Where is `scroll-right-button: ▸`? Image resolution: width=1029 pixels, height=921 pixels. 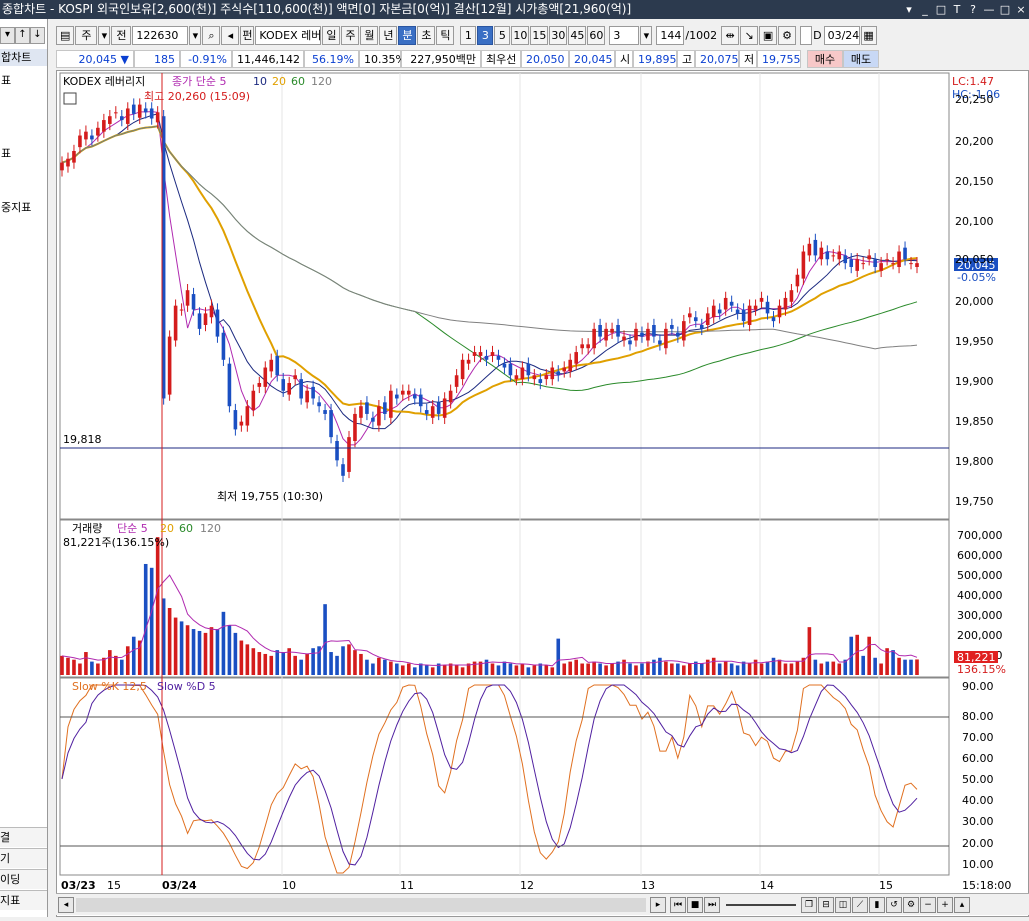
scroll-right-button: ▸ is located at coordinates (658, 905).